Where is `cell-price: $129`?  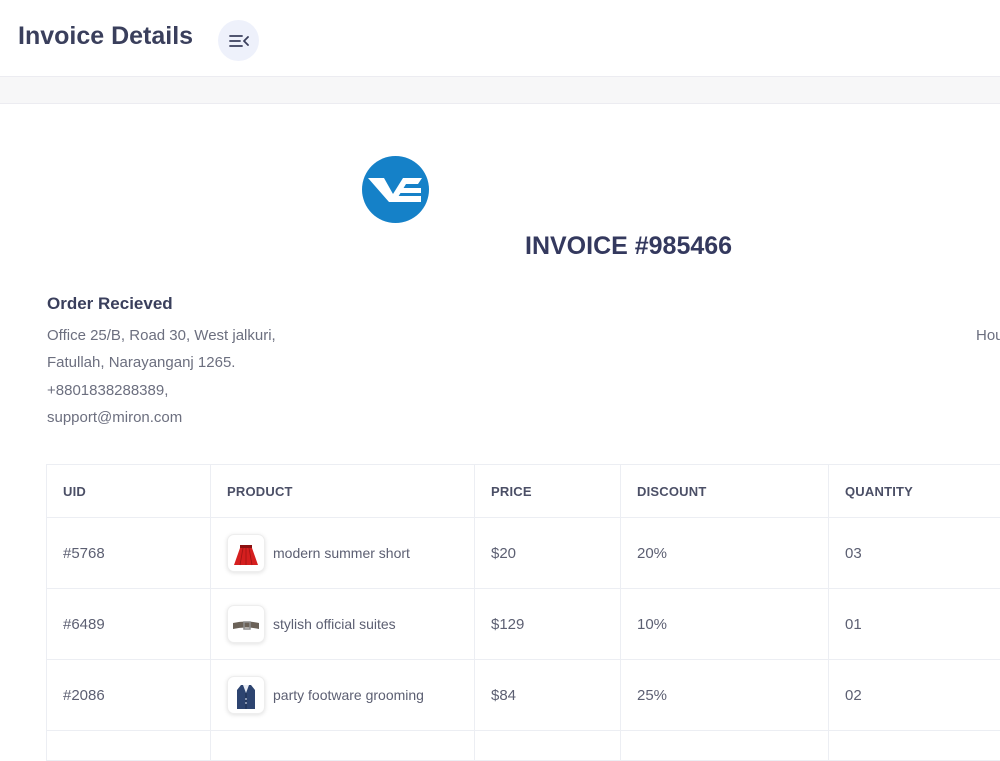 cell-price: $129 is located at coordinates (548, 624).